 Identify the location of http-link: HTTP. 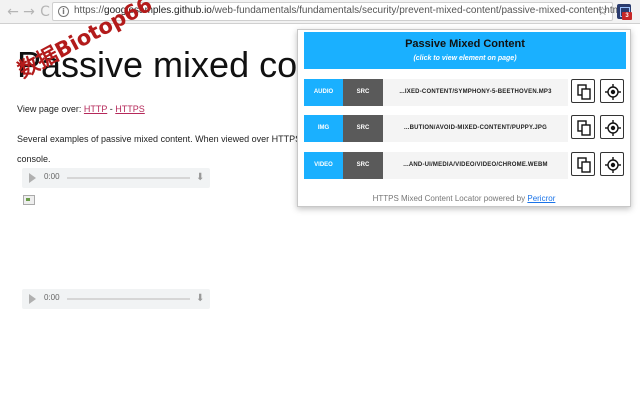
(95, 109).